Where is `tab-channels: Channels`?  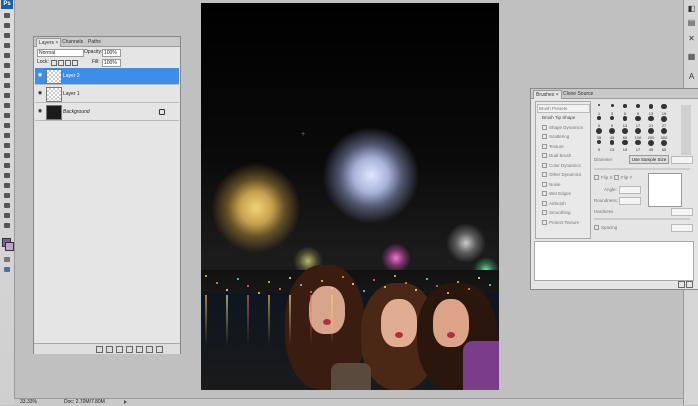 tab-channels: Channels is located at coordinates (72, 42).